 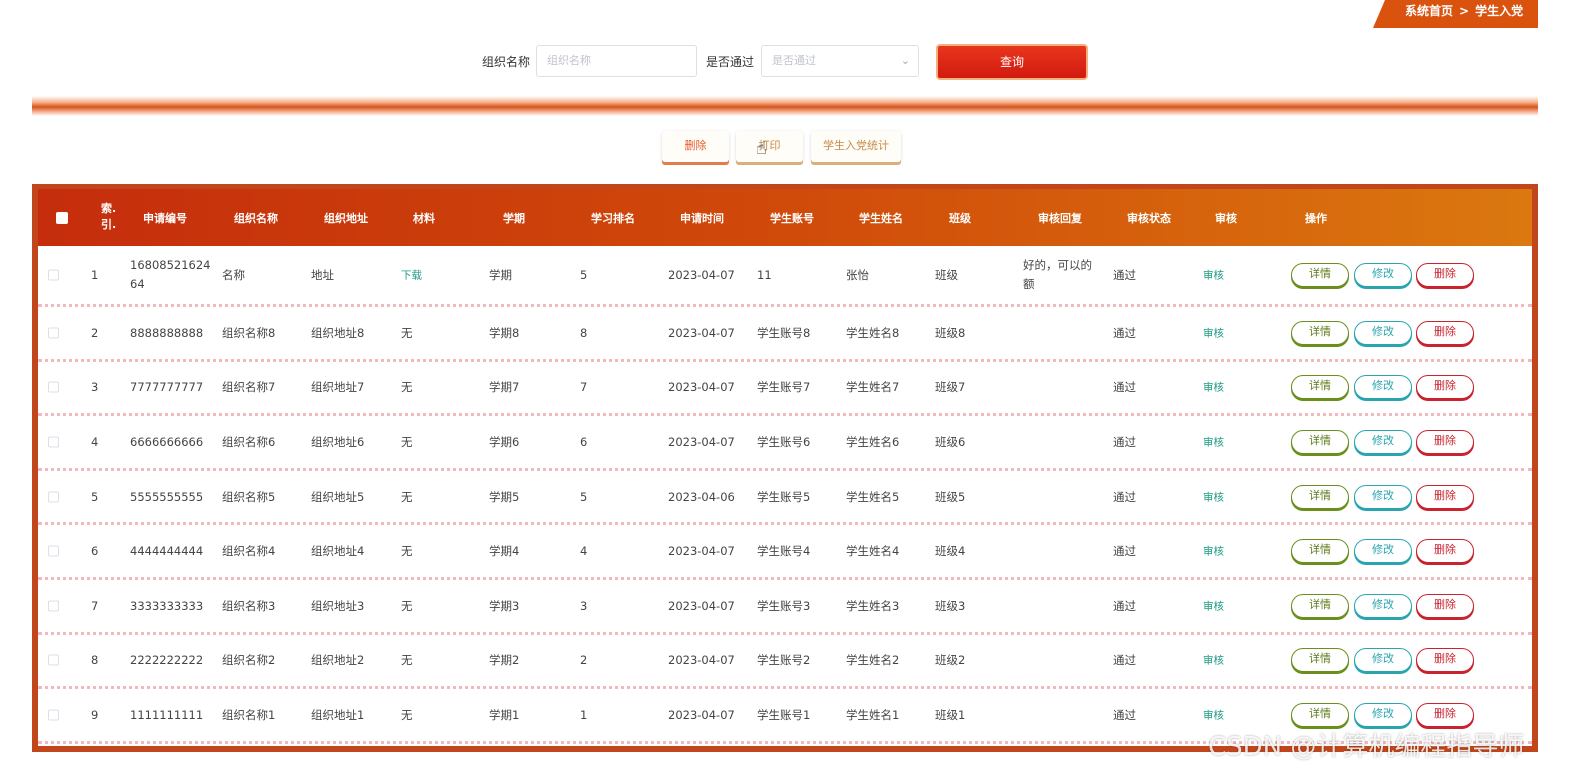 I want to click on cell-org-name: 组织名称8, so click(x=249, y=332).